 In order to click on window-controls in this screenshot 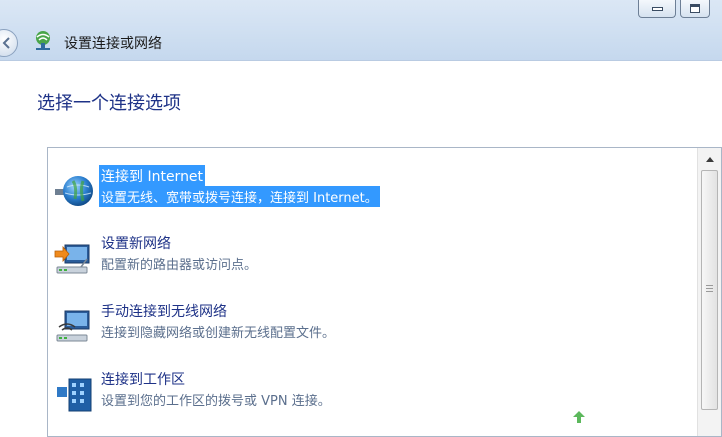, I will do `click(674, 10)`.